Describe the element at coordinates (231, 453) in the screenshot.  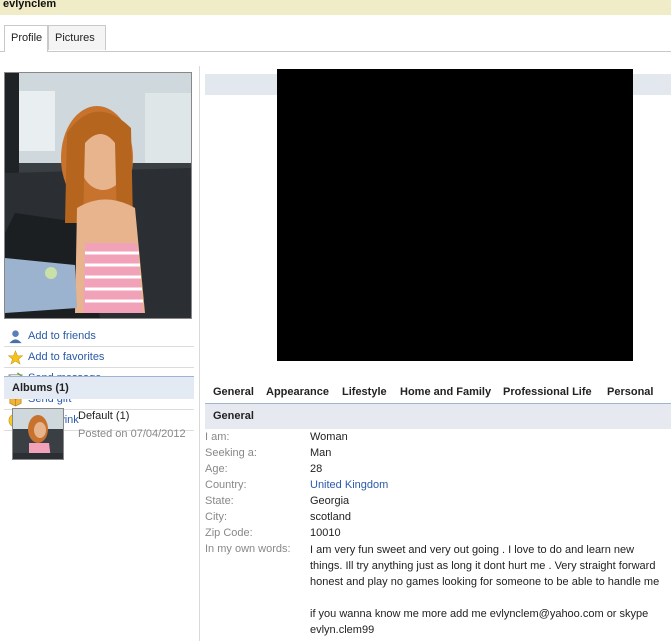
I see `field-label: Seeking a:` at that location.